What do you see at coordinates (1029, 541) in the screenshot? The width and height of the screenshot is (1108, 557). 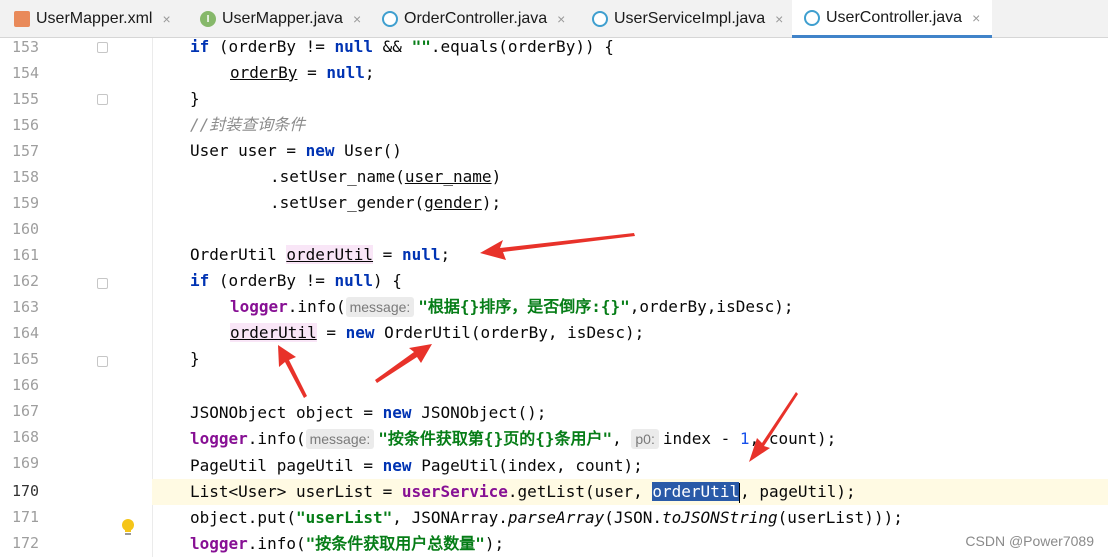 I see `watermark: CSDN @Power7089` at bounding box center [1029, 541].